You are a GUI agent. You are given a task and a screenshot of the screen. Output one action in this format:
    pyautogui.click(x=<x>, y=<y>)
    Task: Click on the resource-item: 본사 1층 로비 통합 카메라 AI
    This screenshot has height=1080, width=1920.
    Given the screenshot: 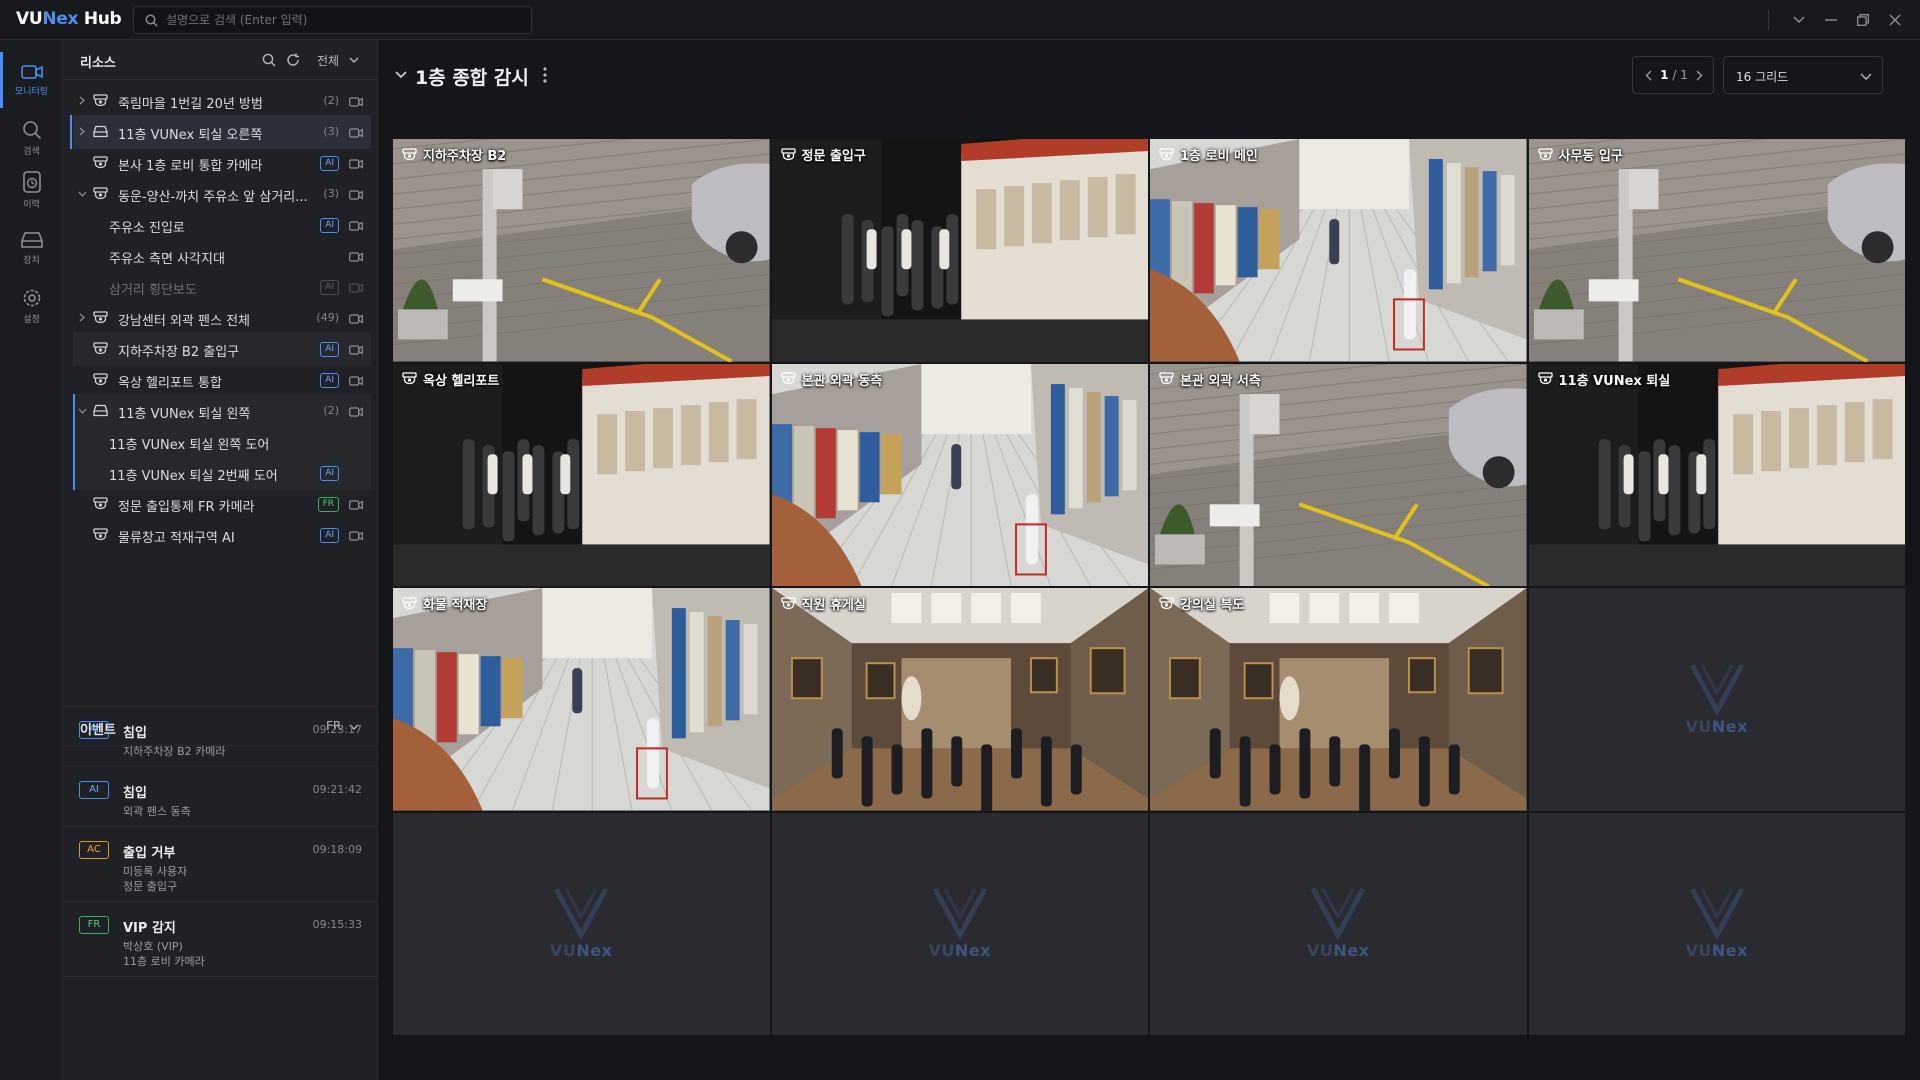 What is the action you would take?
    pyautogui.click(x=222, y=163)
    